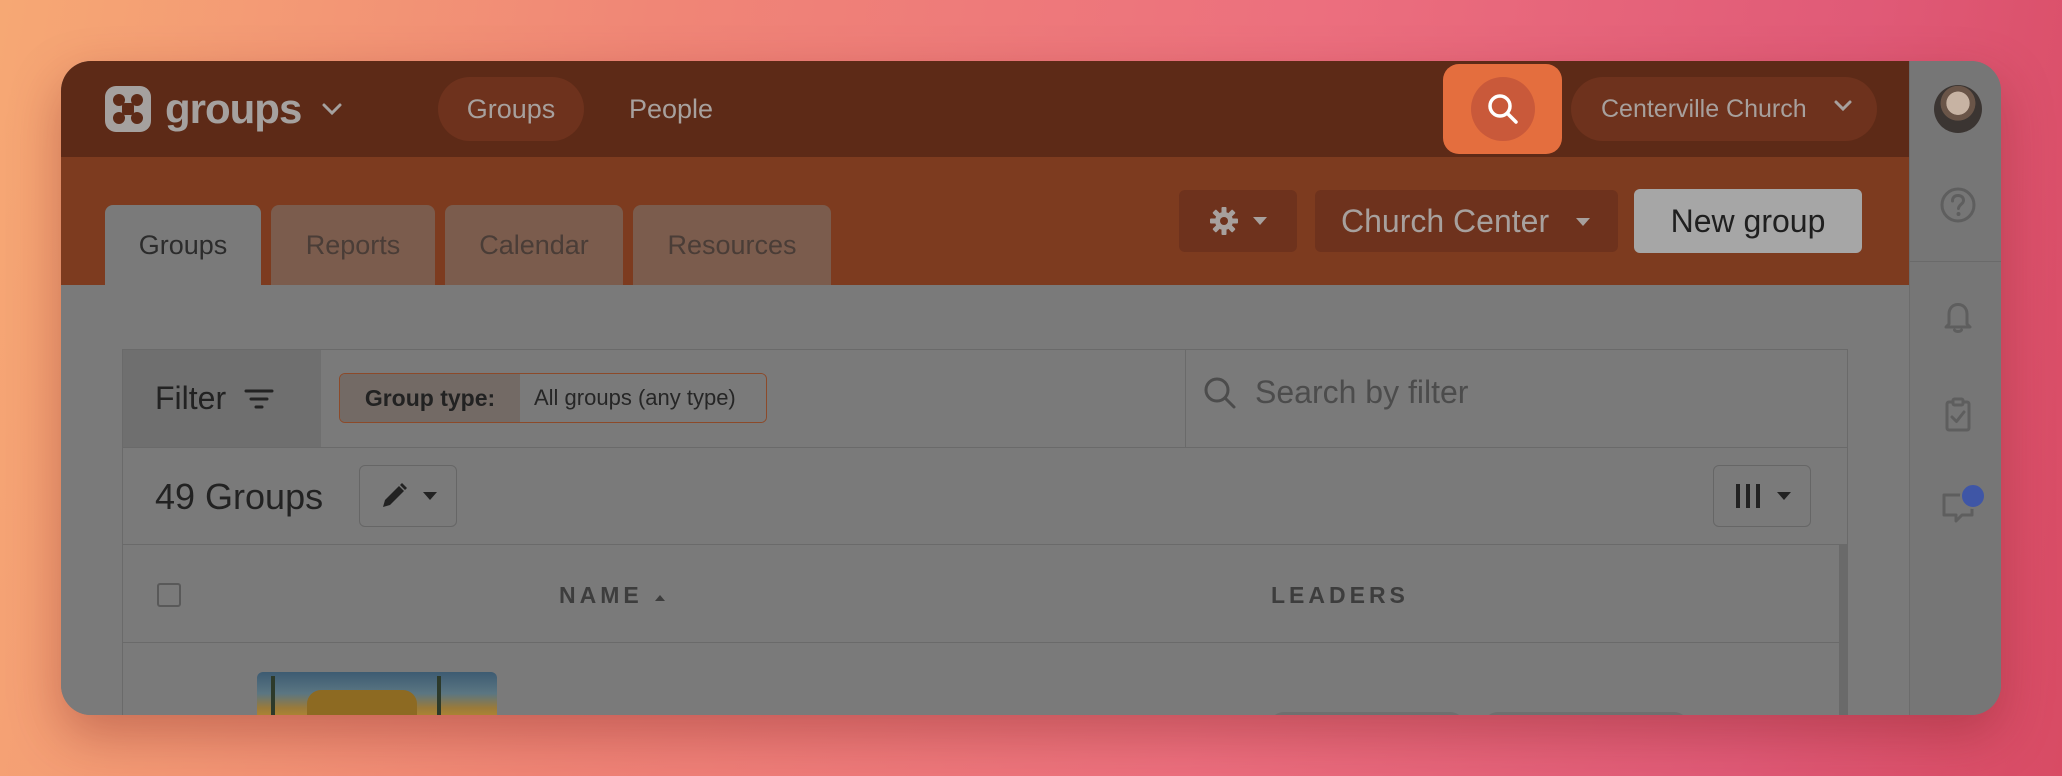 The image size is (2062, 776). I want to click on tab-groups: Groups, so click(183, 245).